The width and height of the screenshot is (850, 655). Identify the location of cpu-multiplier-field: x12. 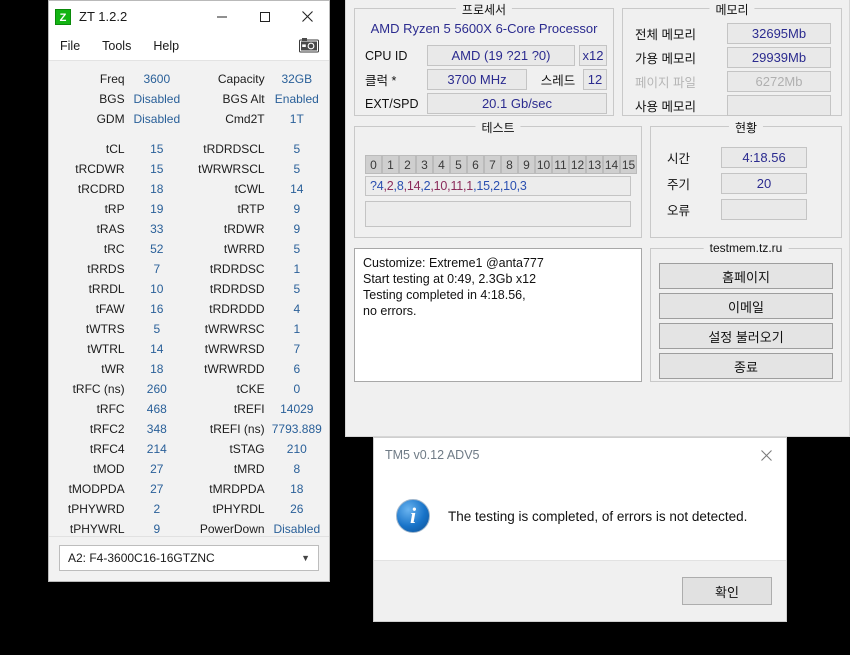
(593, 55).